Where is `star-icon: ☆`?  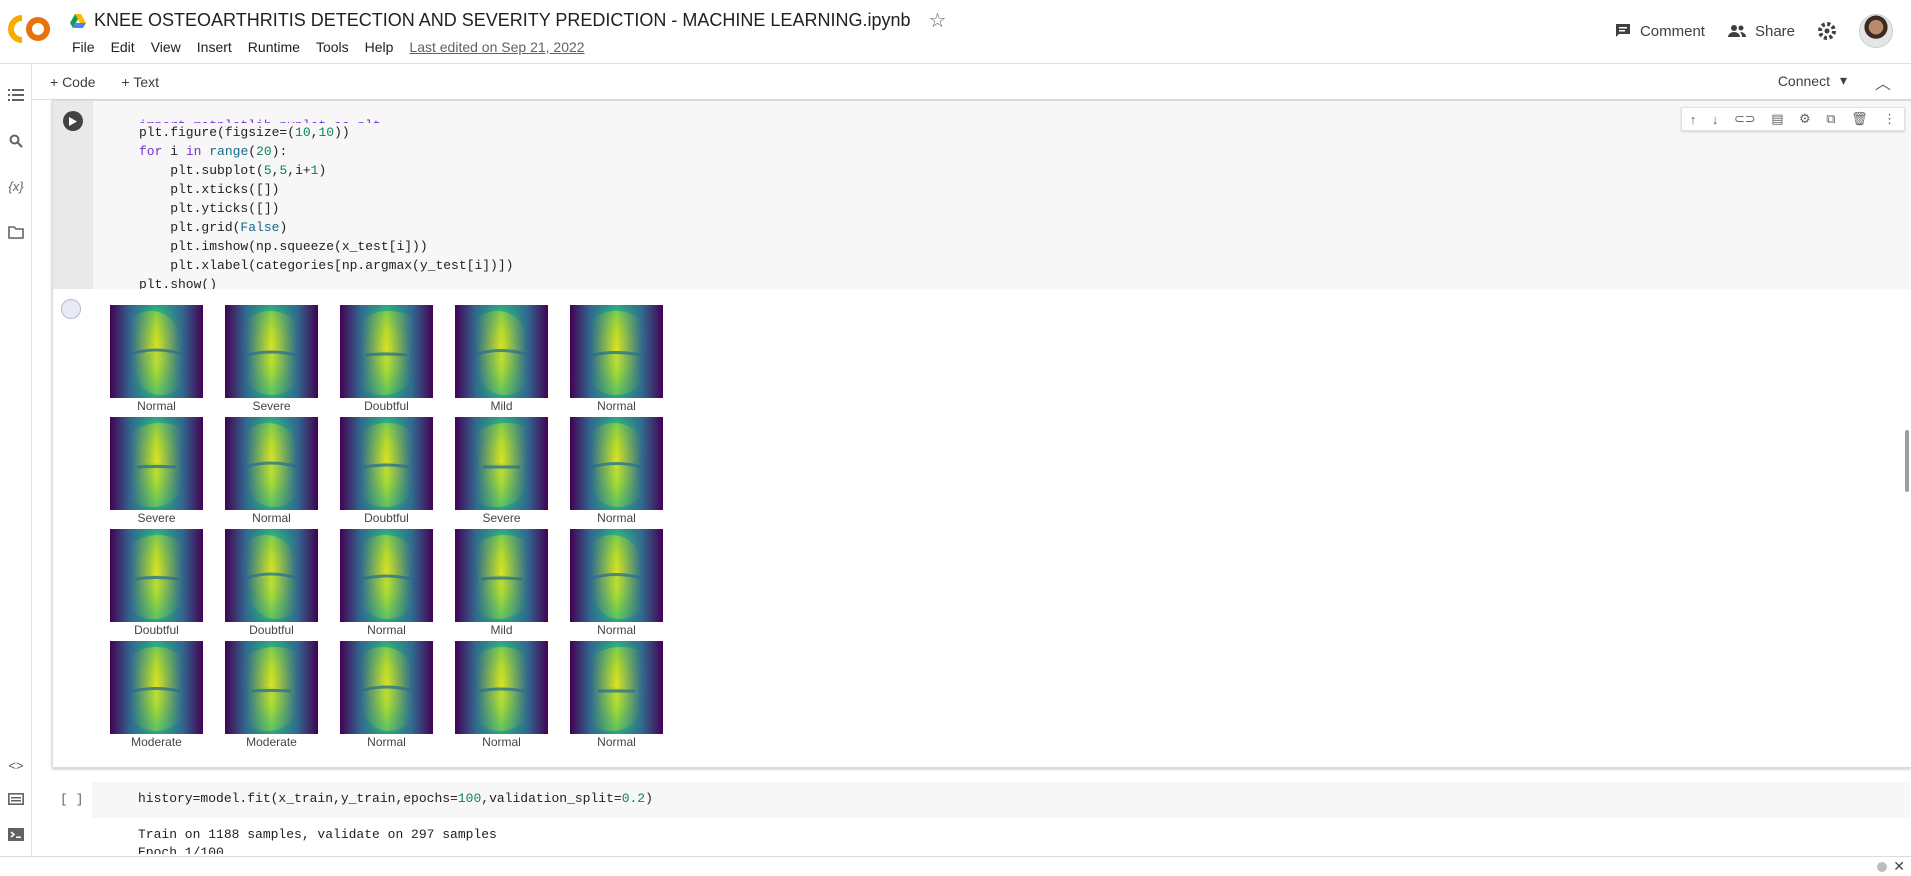 star-icon: ☆ is located at coordinates (937, 20).